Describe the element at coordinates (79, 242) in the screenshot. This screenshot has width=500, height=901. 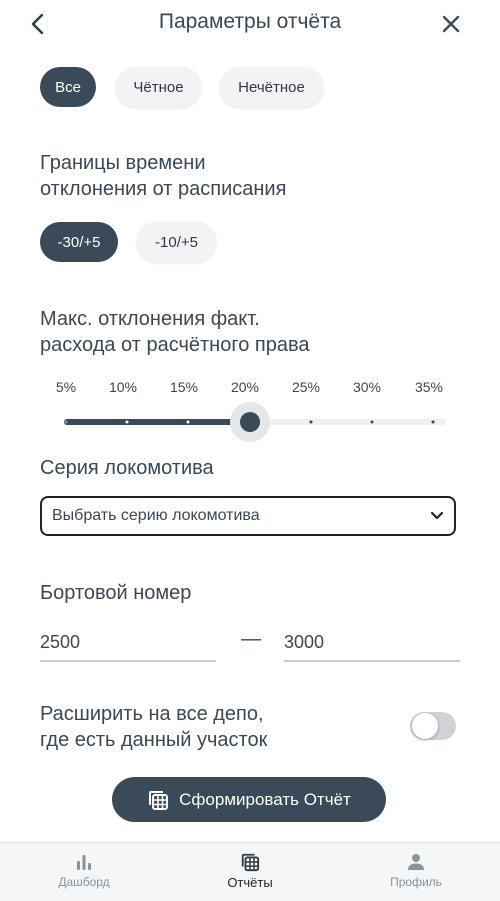
I see `chip-minus30-plus5: -30/+5` at that location.